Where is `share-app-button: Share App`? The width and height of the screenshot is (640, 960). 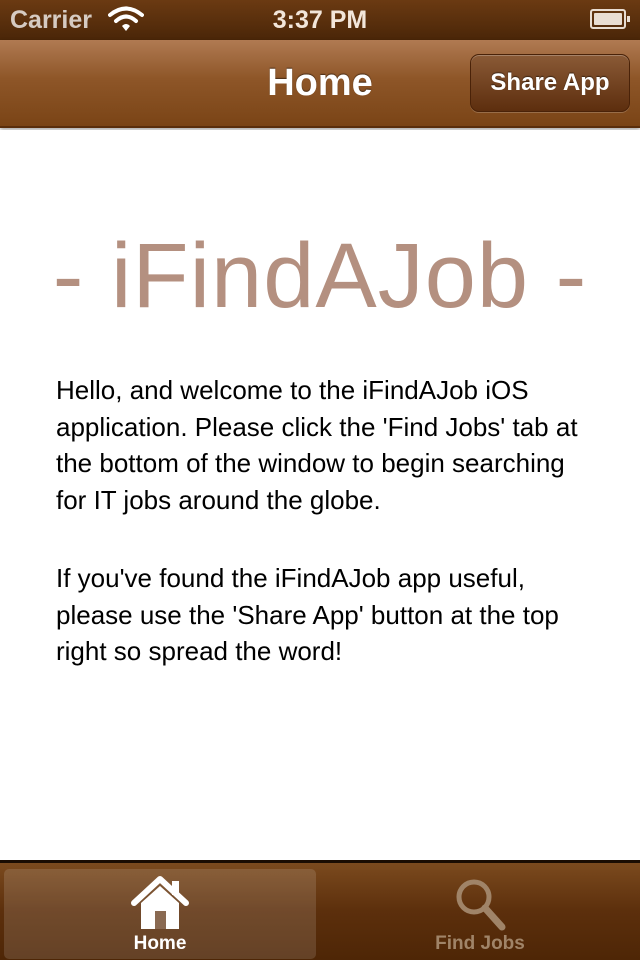 share-app-button: Share App is located at coordinates (550, 83).